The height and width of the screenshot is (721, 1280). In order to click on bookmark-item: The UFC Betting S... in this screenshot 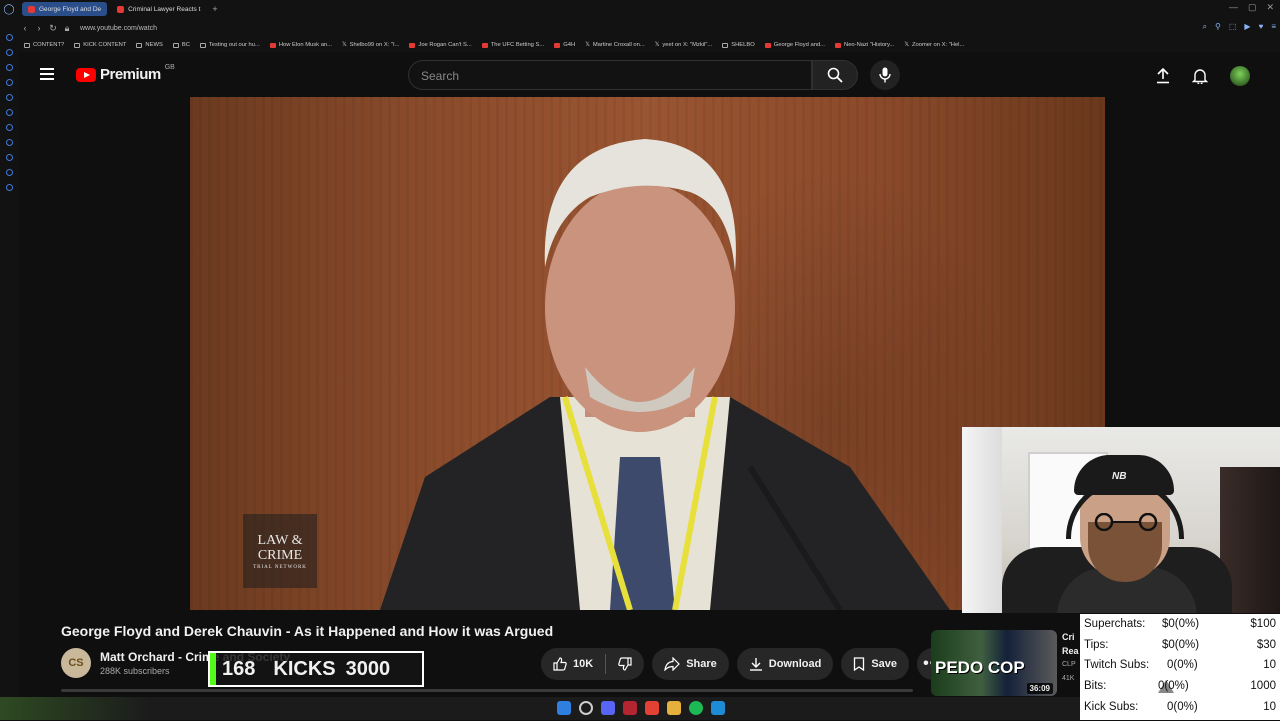, I will do `click(512, 45)`.